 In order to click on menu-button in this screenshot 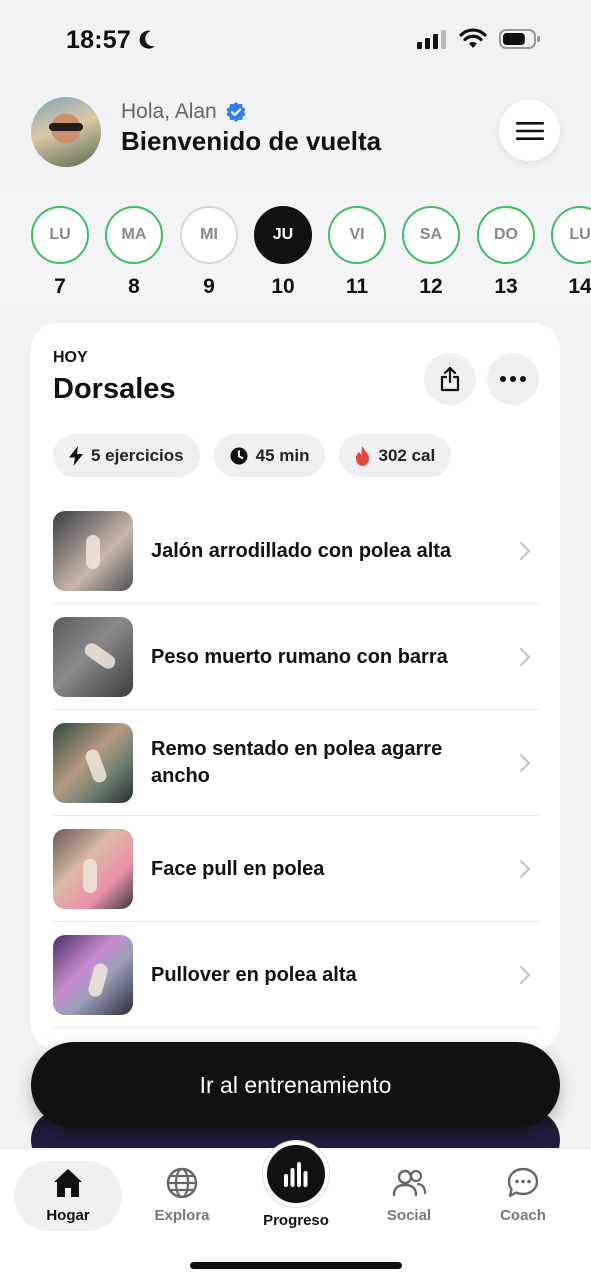, I will do `click(529, 130)`.